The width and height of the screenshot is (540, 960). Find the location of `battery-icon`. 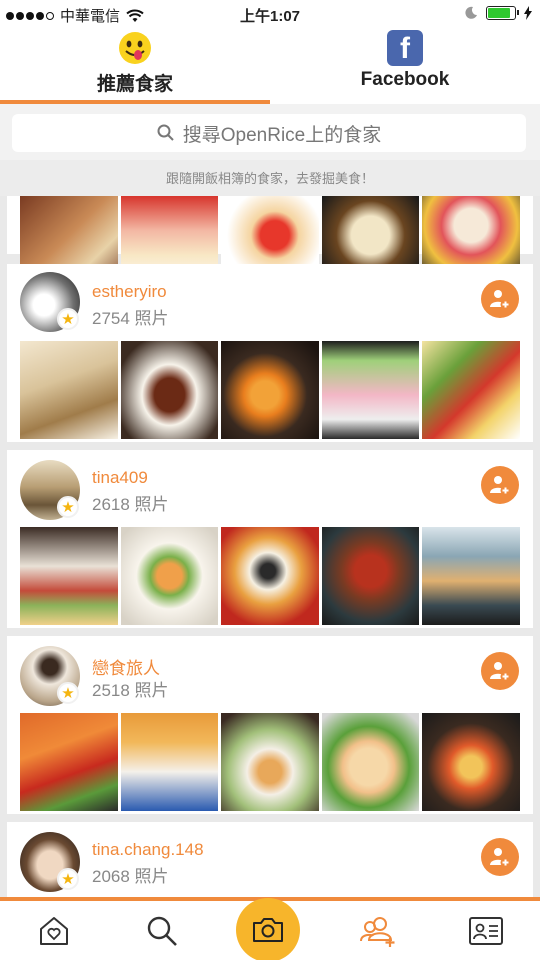

battery-icon is located at coordinates (502, 13).